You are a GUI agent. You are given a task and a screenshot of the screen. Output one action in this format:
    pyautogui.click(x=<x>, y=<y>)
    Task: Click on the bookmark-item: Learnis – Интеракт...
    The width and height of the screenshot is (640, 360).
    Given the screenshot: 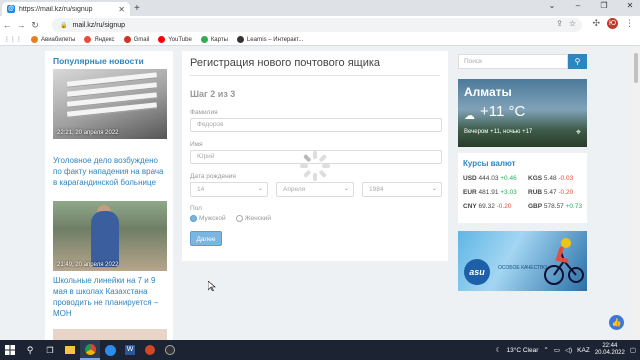 What is the action you would take?
    pyautogui.click(x=269, y=39)
    